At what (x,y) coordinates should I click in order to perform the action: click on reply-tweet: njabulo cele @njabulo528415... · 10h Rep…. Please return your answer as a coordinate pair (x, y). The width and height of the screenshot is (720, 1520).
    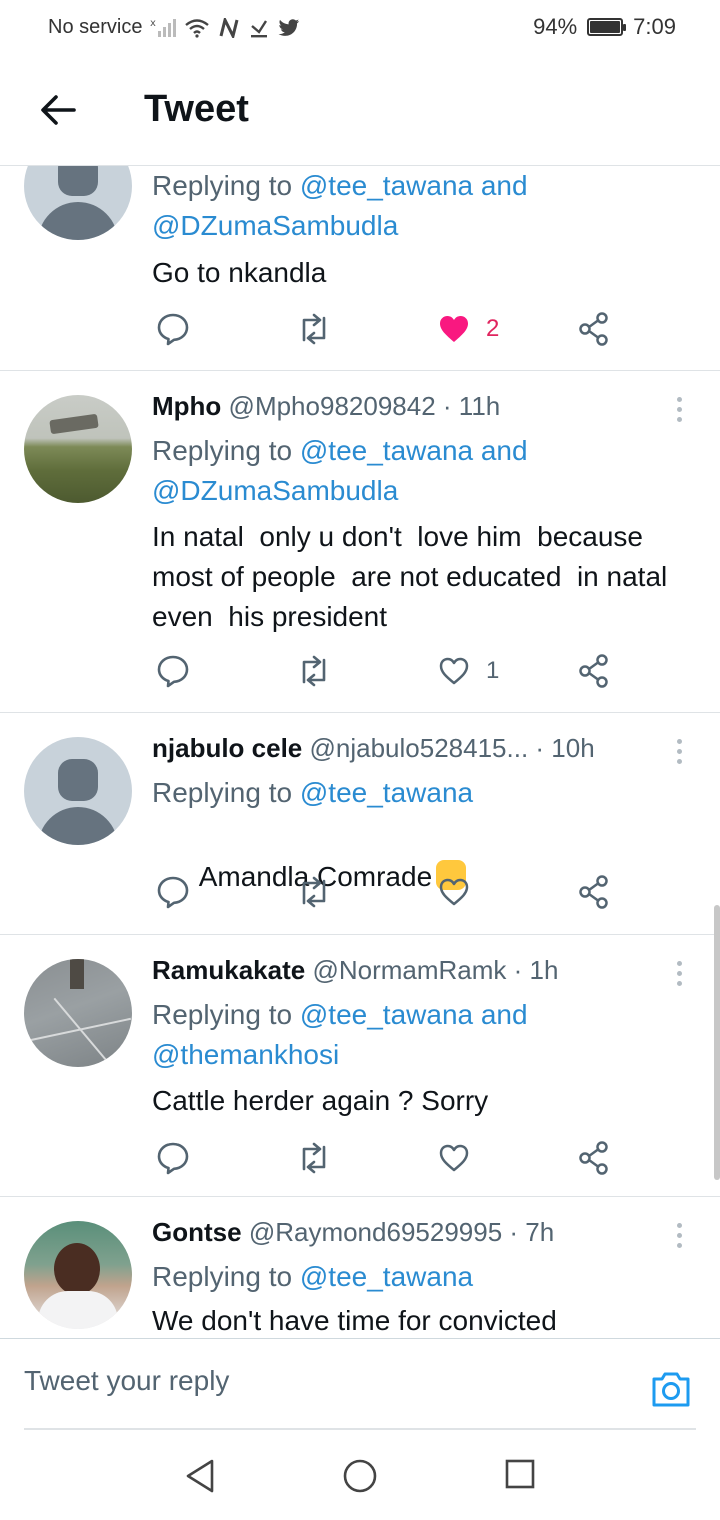
    Looking at the image, I should click on (360, 824).